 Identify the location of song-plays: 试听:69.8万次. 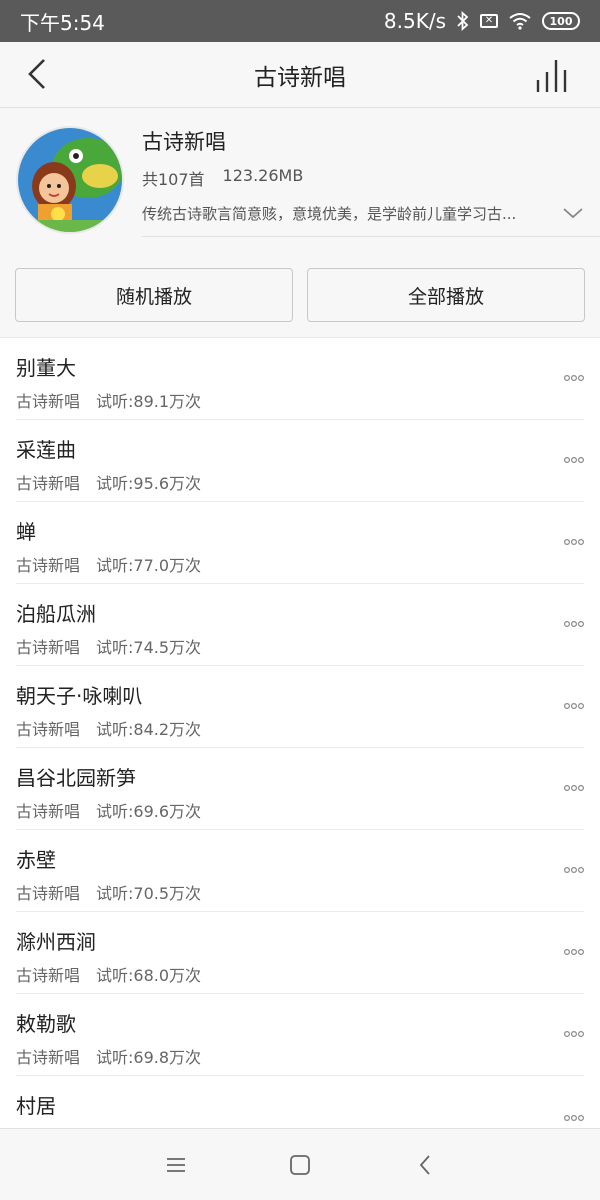
(149, 1057).